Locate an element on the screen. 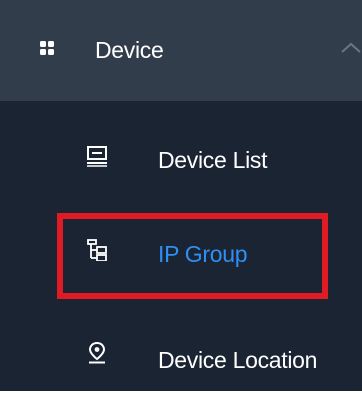 The height and width of the screenshot is (397, 362). sidebar-item-label: Device List is located at coordinates (213, 160).